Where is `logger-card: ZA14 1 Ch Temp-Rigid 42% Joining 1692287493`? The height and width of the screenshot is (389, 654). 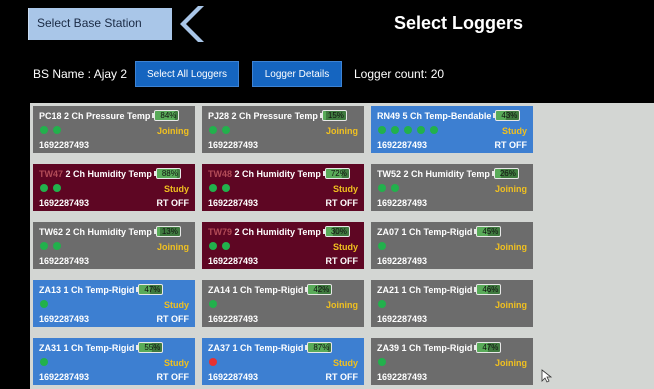 logger-card: ZA14 1 Ch Temp-Rigid 42% Joining 1692287493 is located at coordinates (283, 303).